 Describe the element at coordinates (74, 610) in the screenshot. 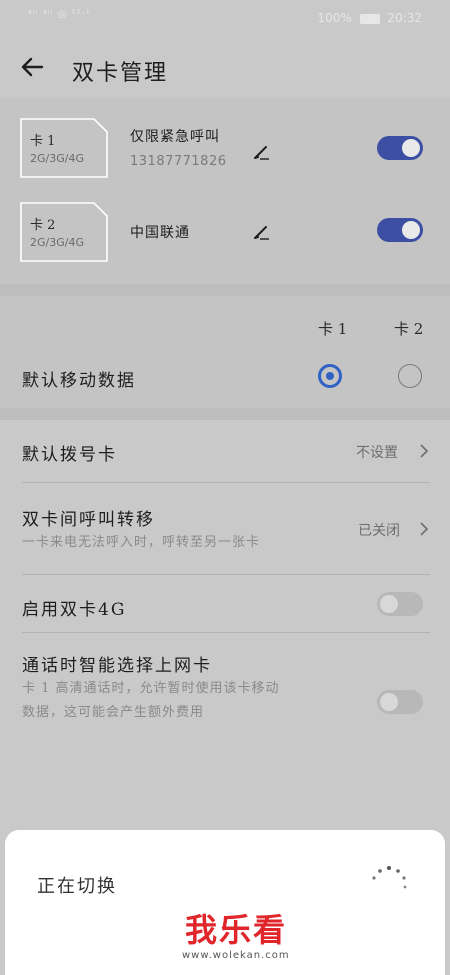

I see `setting-label: 启用双卡4G` at that location.